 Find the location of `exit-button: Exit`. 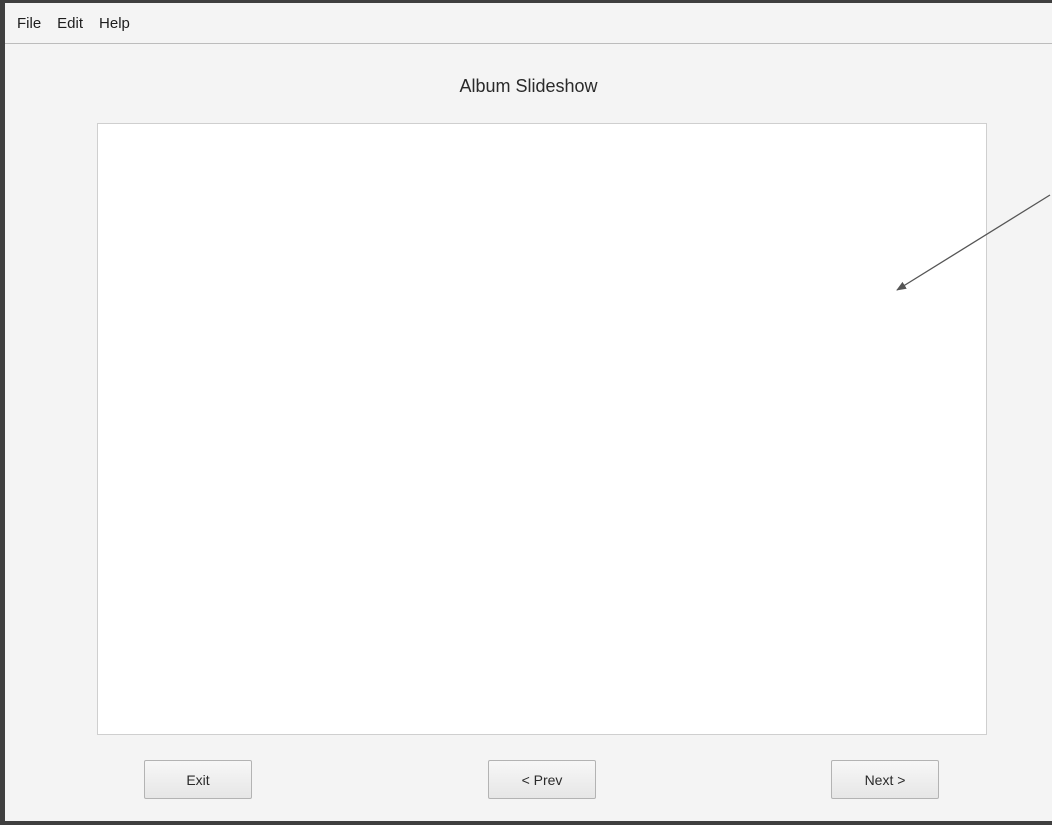

exit-button: Exit is located at coordinates (198, 779).